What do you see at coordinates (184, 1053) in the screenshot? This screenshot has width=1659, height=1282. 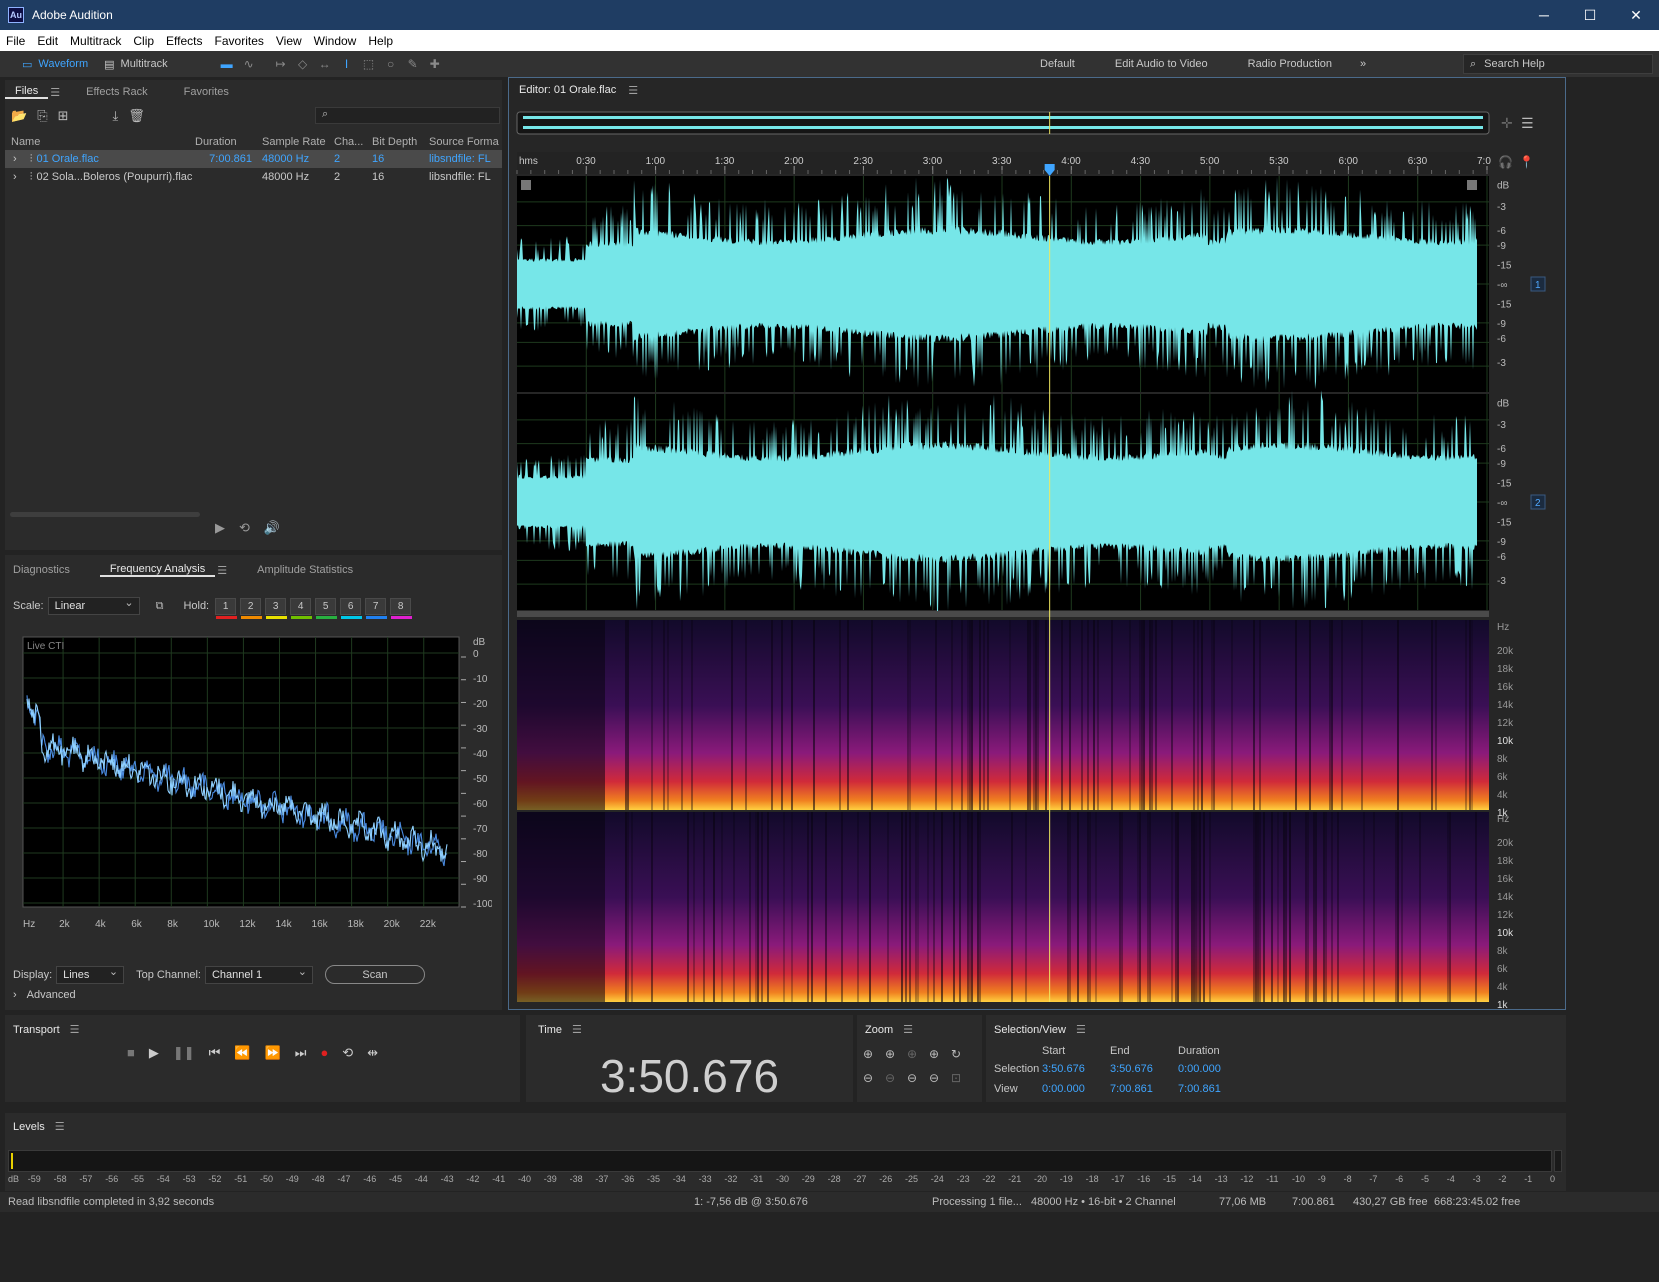 I see `pause-icon: ❚❚` at bounding box center [184, 1053].